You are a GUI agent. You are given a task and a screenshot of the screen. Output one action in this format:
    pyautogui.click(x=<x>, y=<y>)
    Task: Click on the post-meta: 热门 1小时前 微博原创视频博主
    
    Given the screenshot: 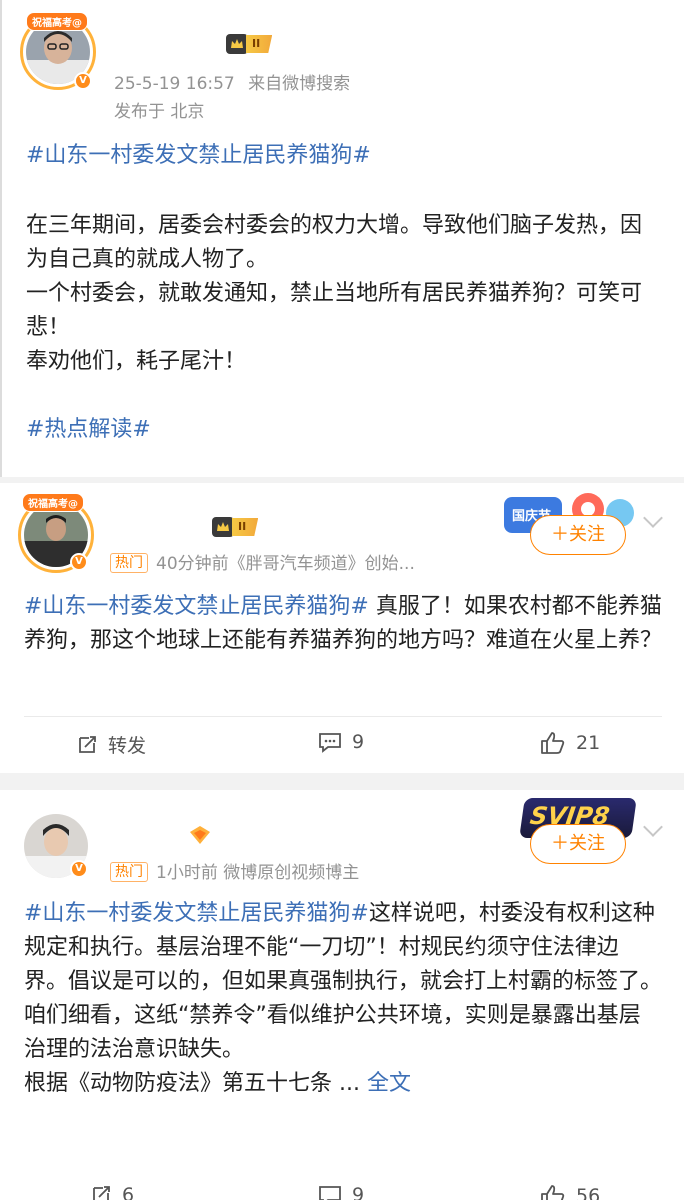 What is the action you would take?
    pyautogui.click(x=234, y=870)
    